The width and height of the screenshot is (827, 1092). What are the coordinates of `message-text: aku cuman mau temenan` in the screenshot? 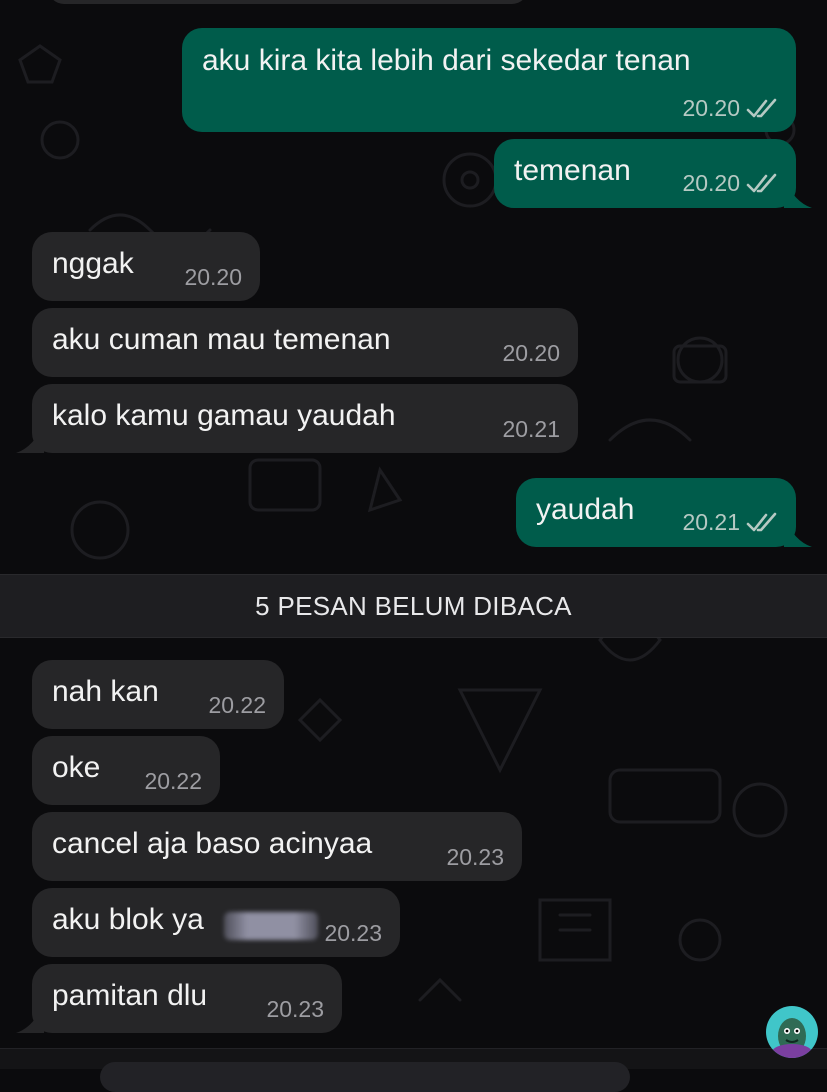 It's located at (221, 339).